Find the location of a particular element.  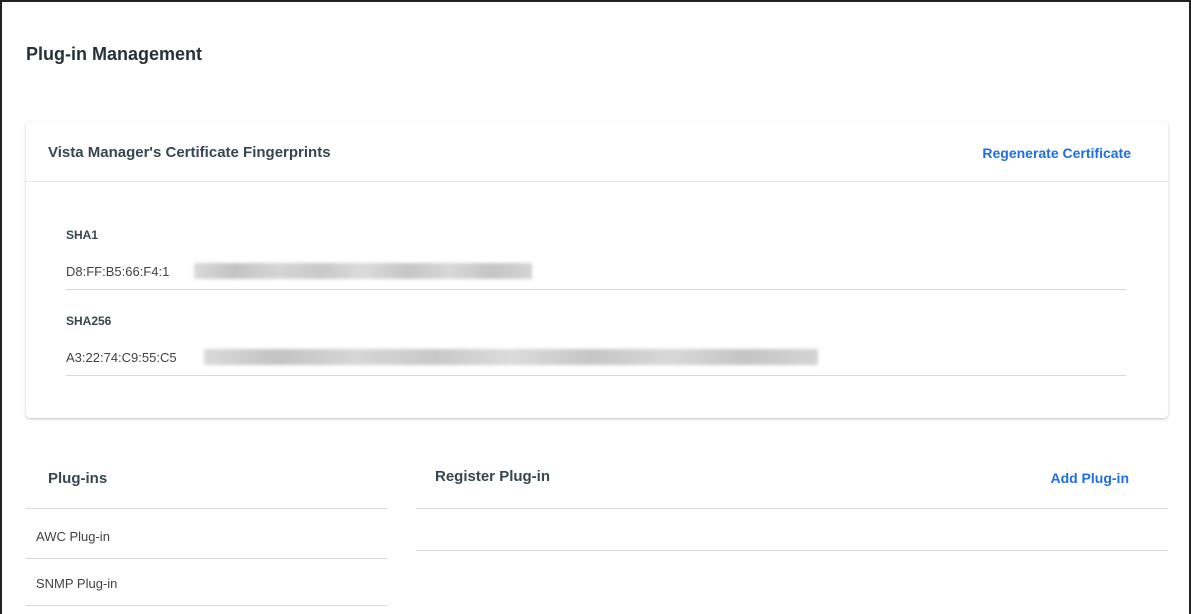

plugins-header-divider is located at coordinates (207, 508).